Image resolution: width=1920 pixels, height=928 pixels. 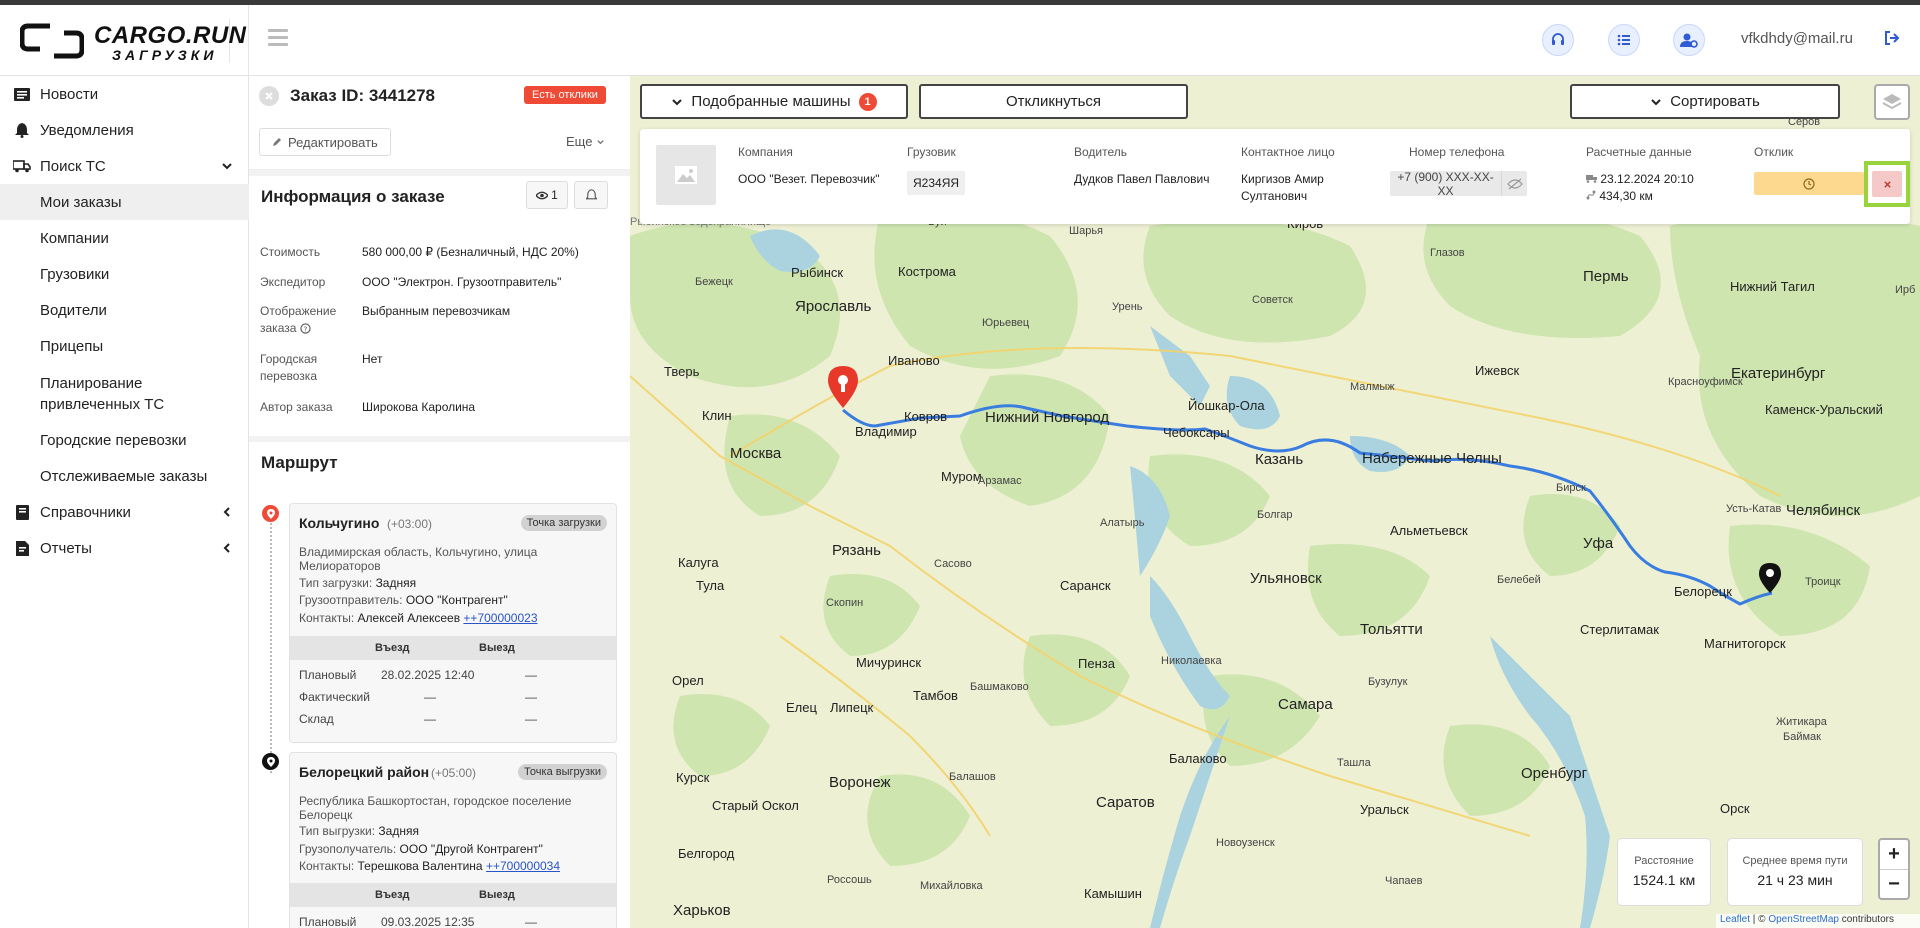 What do you see at coordinates (833, 306) in the screenshot?
I see `map-city-label: Ярославль` at bounding box center [833, 306].